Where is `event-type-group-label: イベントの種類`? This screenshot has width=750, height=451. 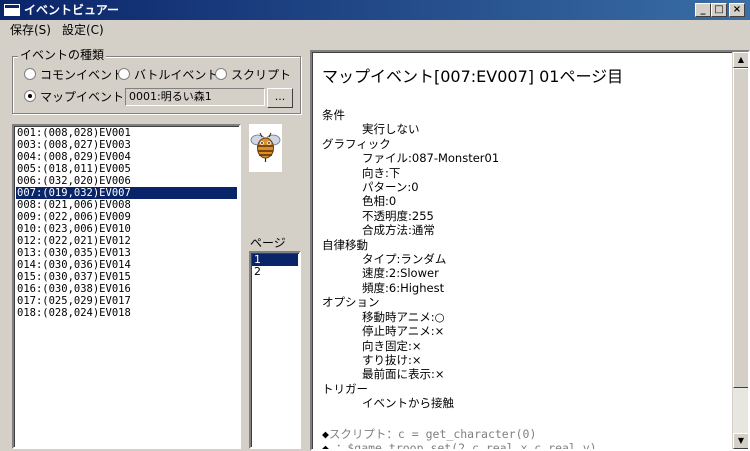
event-type-group-label: イベントの種類 is located at coordinates (62, 55).